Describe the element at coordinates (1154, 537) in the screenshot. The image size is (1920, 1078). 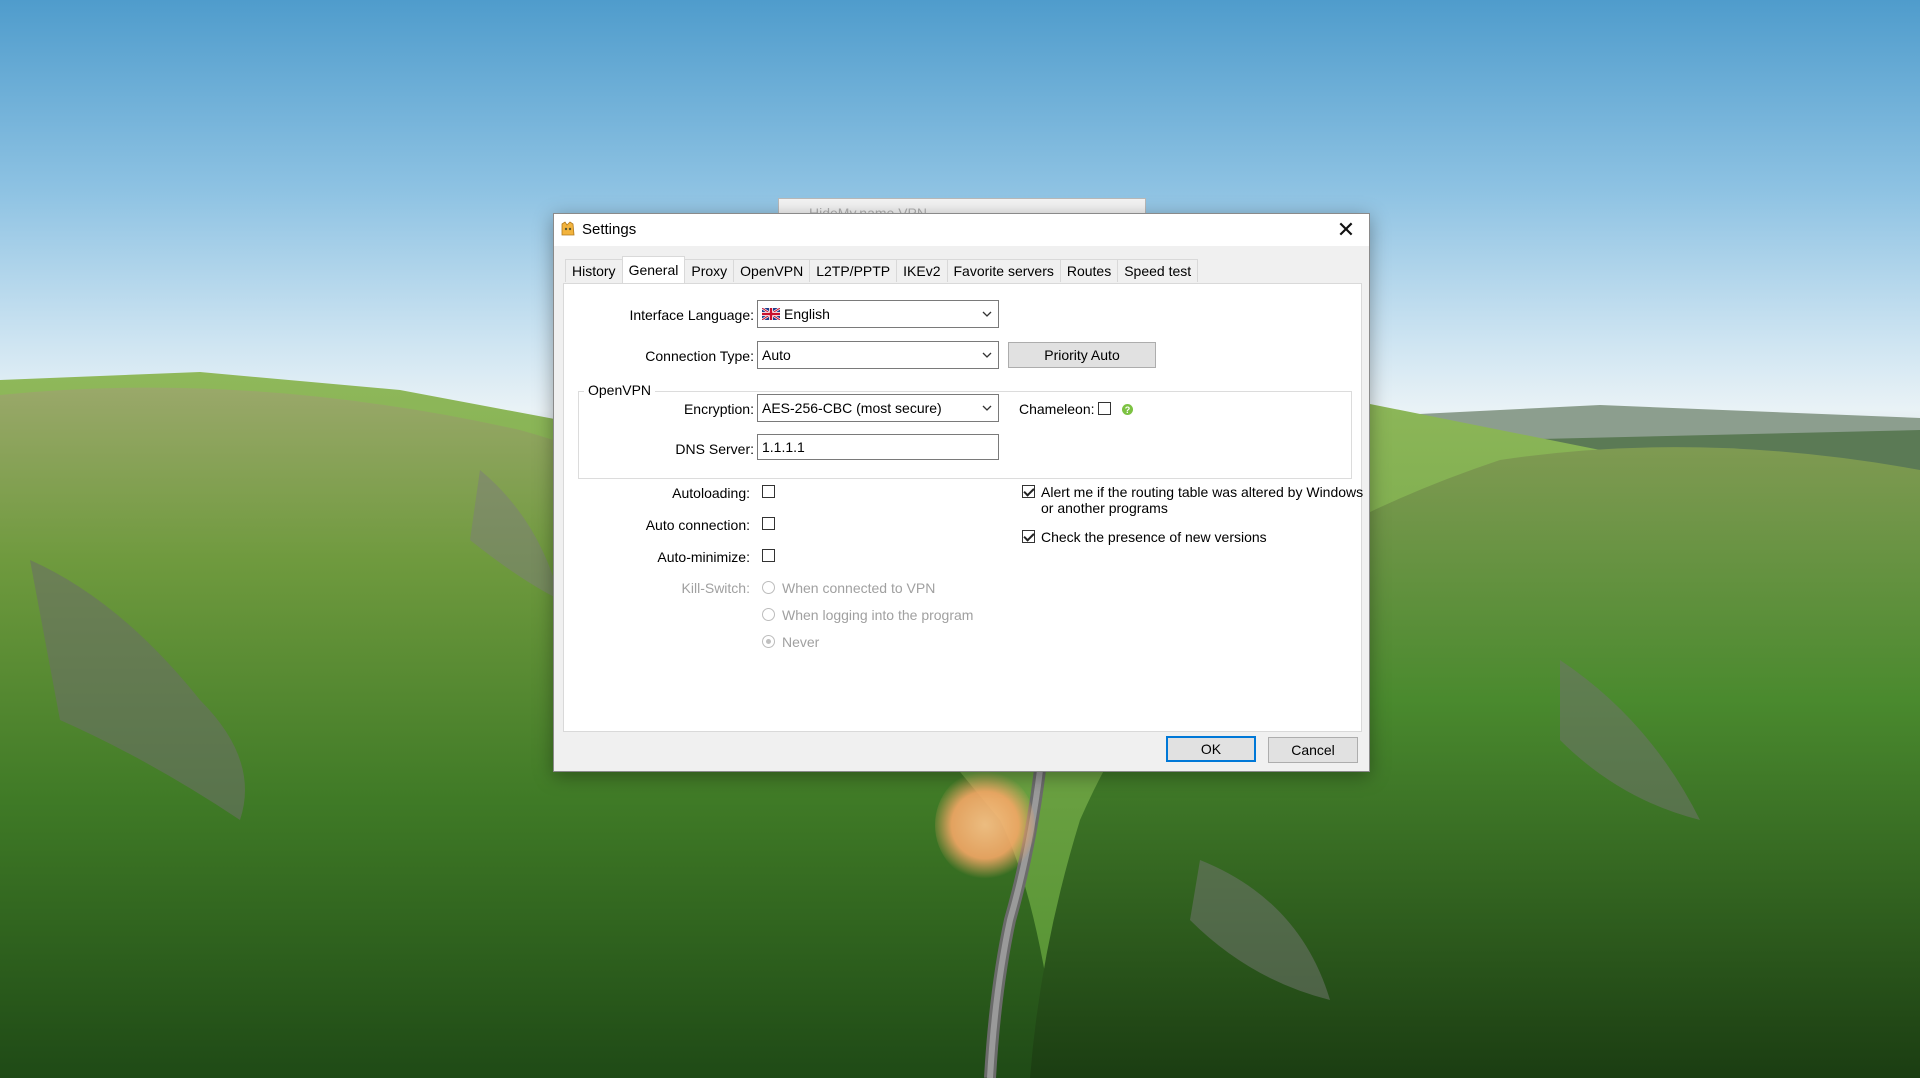
I see `check-versions-label: Check the presence of new versions` at that location.